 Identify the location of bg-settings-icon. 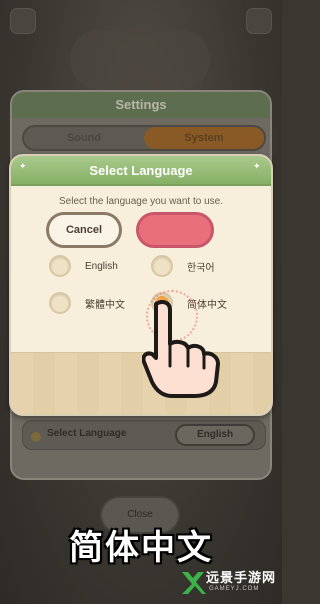
(259, 21).